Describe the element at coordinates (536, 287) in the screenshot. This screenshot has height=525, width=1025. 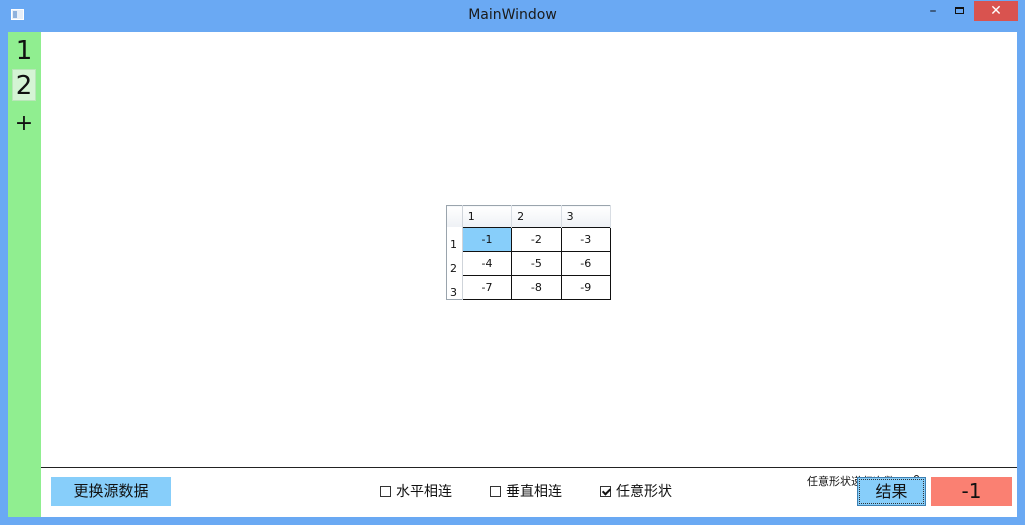
I see `grid-cell: -8` at that location.